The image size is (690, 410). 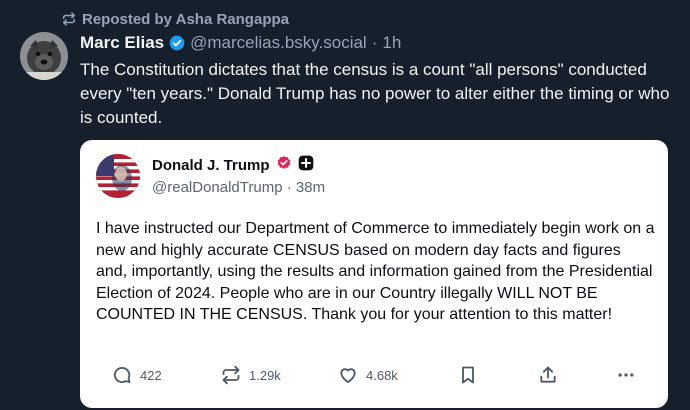 I want to click on quoted-author-name: Donald J. Trump, so click(x=211, y=165).